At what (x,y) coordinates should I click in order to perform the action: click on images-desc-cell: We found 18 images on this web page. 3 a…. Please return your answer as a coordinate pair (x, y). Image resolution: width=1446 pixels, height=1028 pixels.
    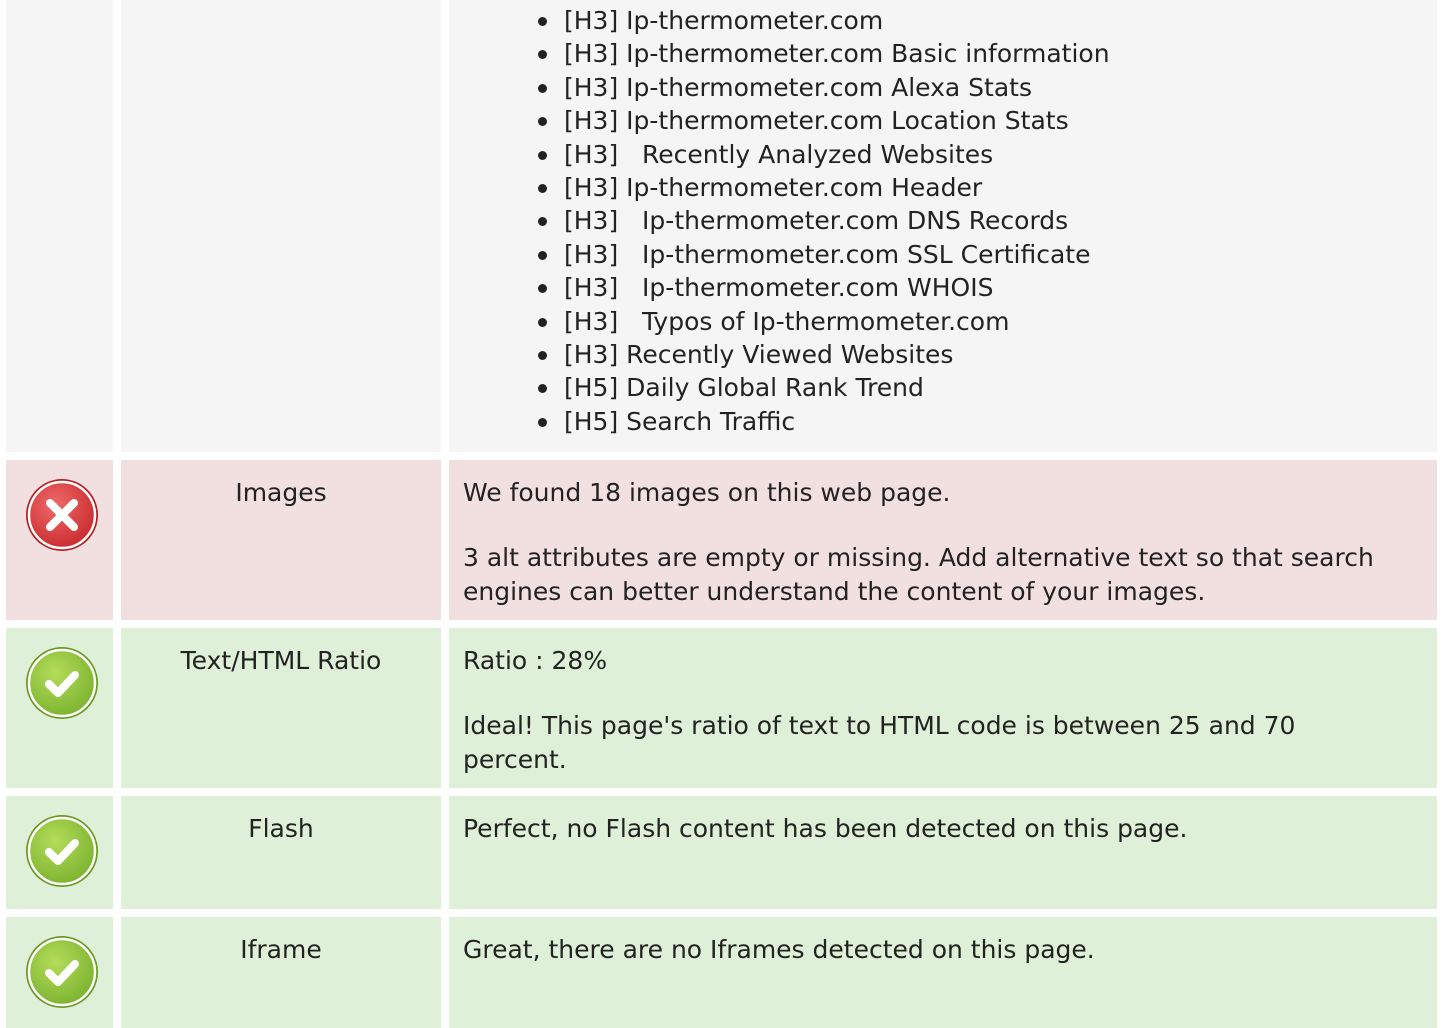
    Looking at the image, I should click on (943, 540).